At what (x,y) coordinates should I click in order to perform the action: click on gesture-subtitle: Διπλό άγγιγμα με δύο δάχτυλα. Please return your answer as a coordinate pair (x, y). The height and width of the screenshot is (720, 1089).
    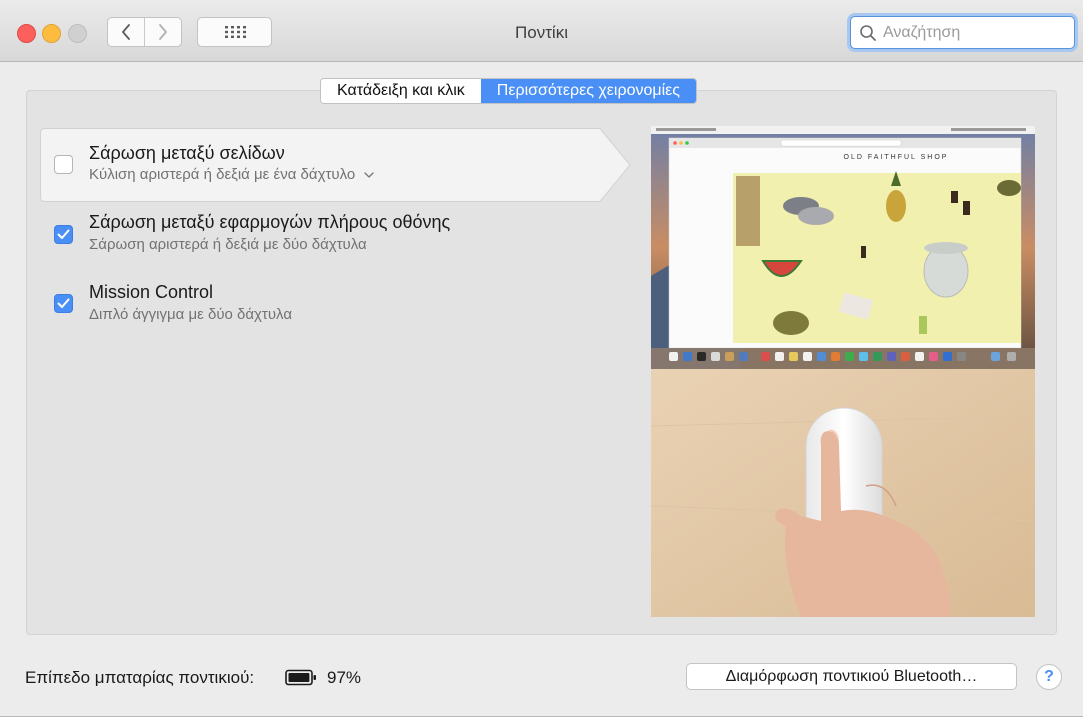
    Looking at the image, I should click on (190, 314).